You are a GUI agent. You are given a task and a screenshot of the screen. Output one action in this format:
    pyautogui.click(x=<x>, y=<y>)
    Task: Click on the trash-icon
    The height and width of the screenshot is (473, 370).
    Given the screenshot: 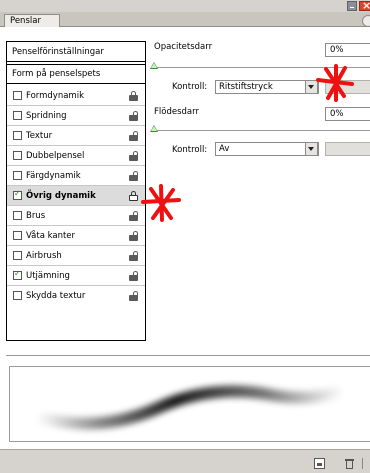 What is the action you would take?
    pyautogui.click(x=349, y=463)
    